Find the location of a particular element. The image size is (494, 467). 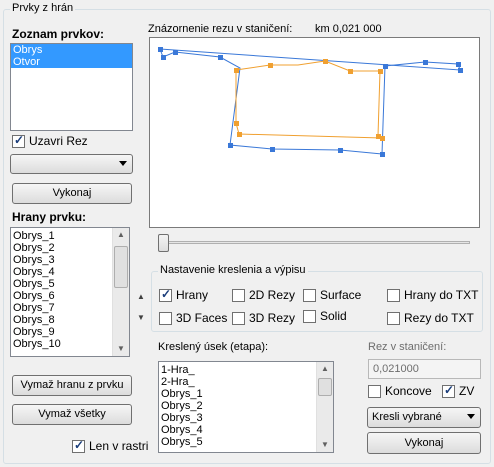

elements-title: Zoznam prvkov: is located at coordinates (58, 34).